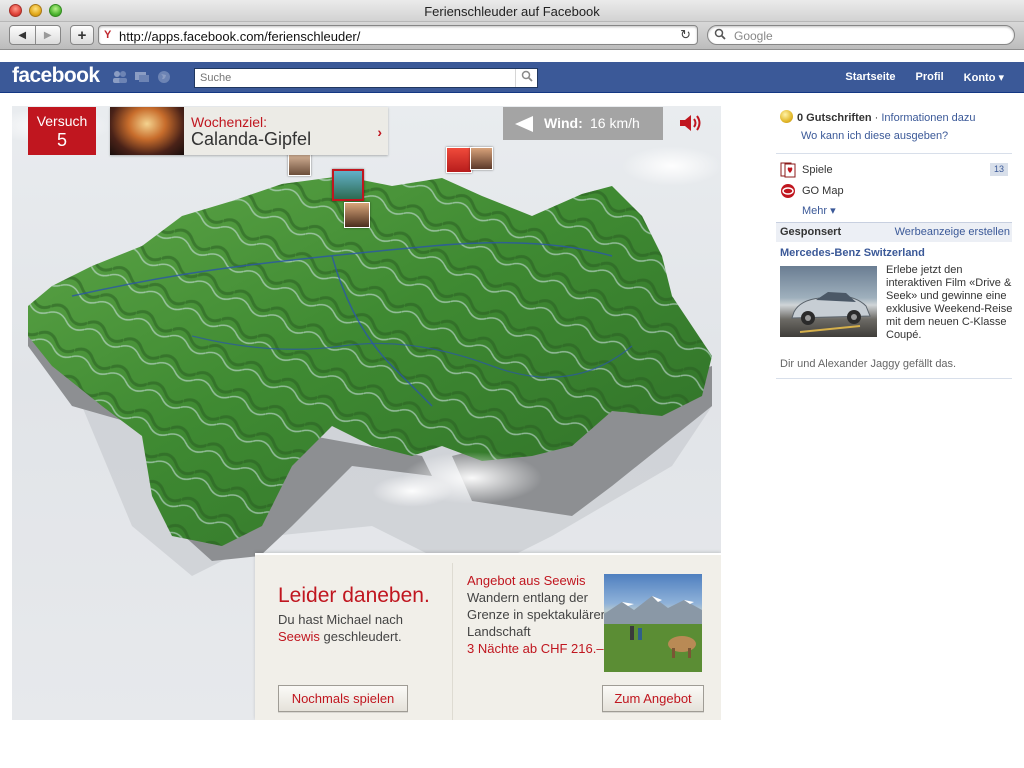  I want to click on go-map-icon, so click(788, 191).